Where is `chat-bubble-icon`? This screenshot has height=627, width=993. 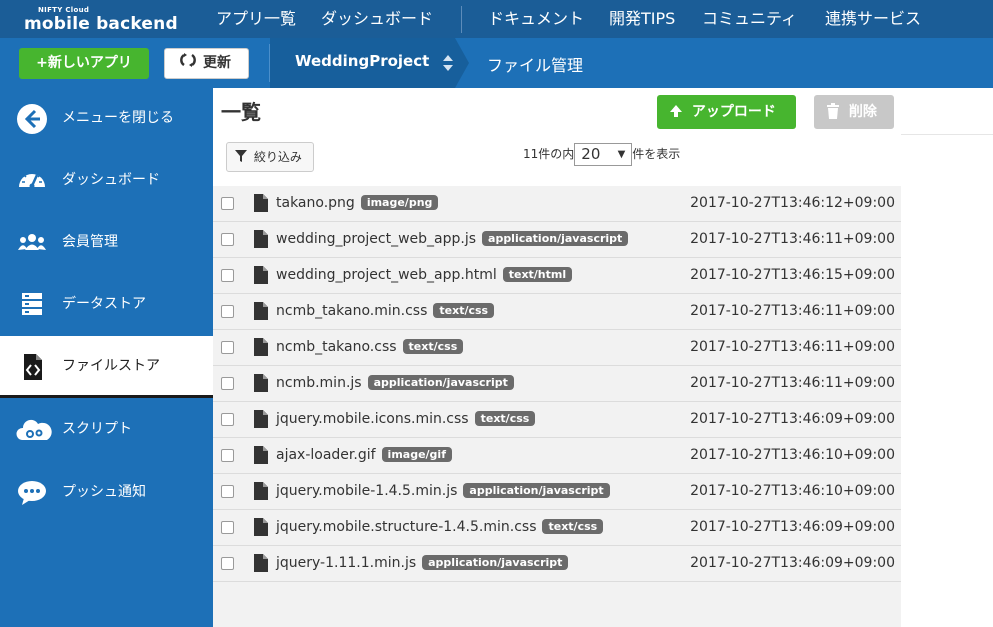 chat-bubble-icon is located at coordinates (32, 493).